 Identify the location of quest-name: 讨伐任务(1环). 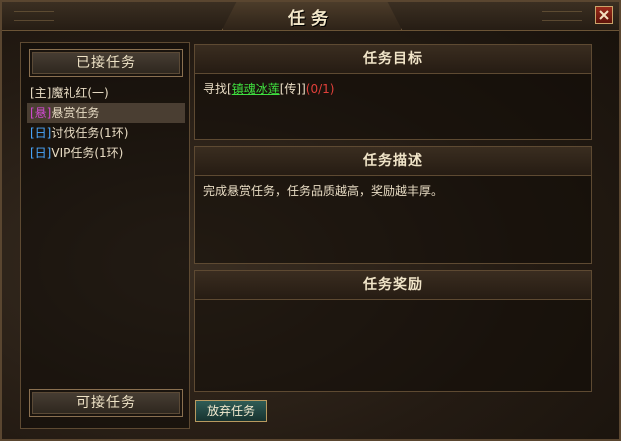
(90, 133).